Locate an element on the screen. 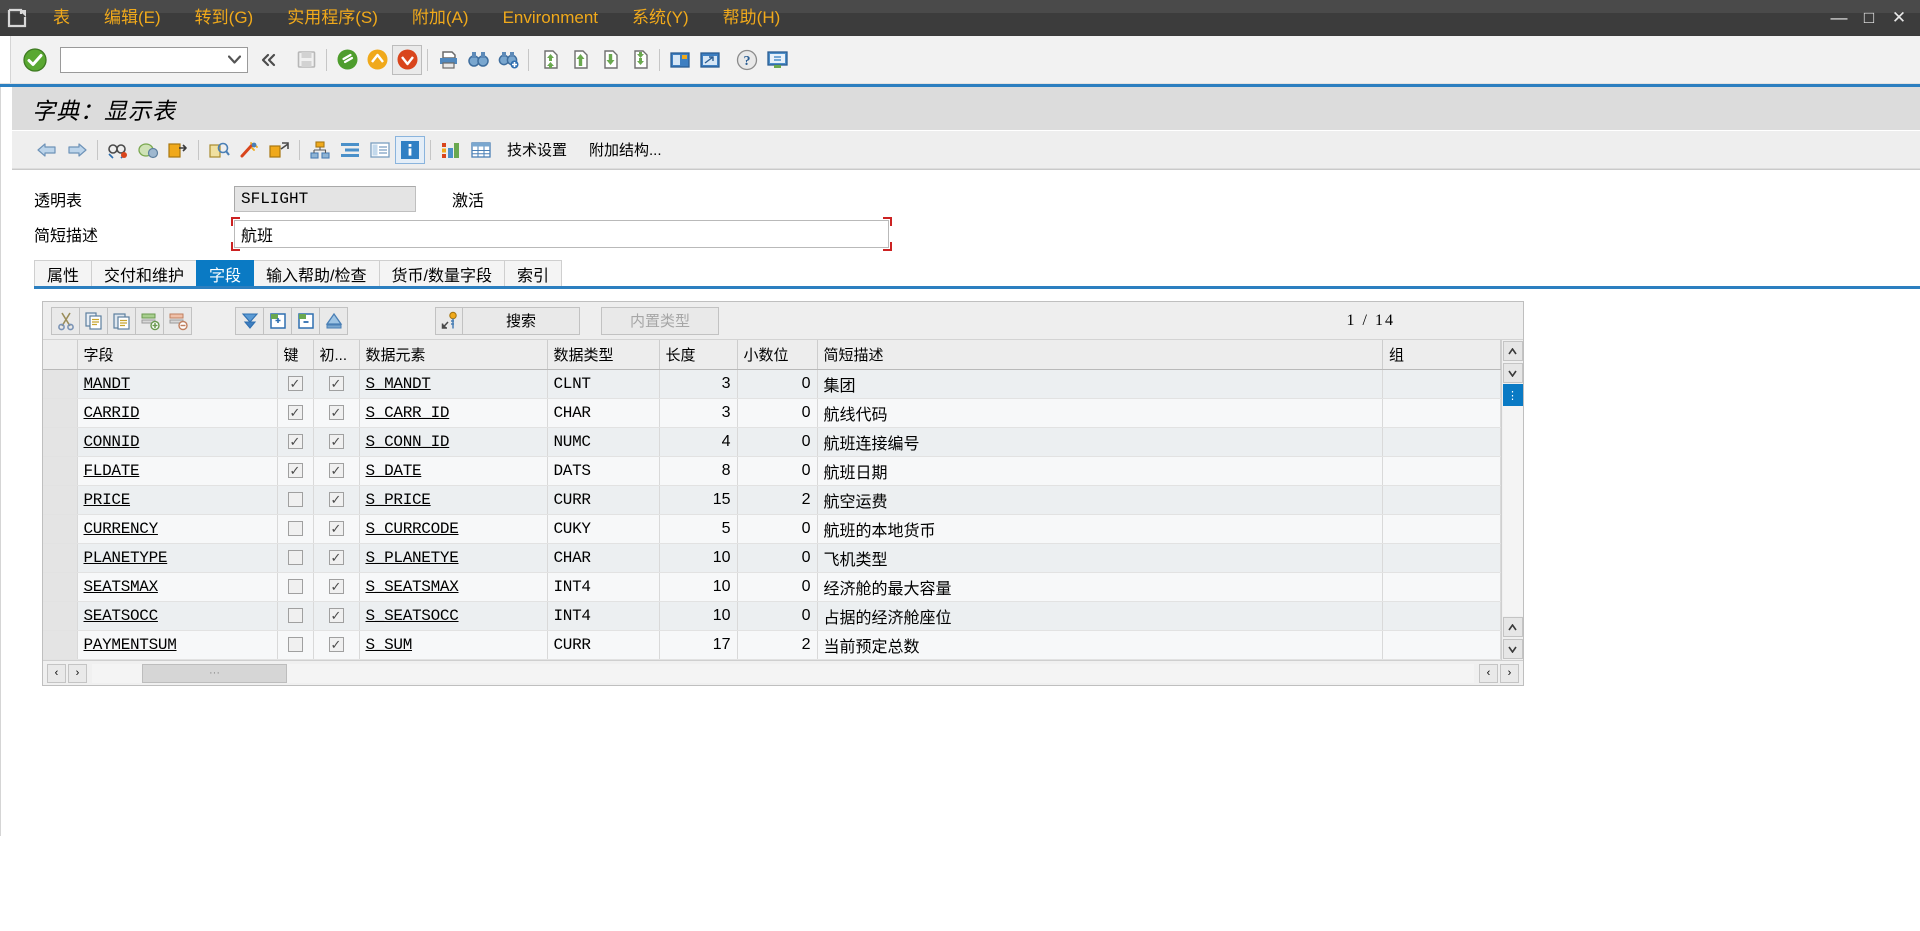 The width and height of the screenshot is (1920, 931). back-icon is located at coordinates (347, 60).